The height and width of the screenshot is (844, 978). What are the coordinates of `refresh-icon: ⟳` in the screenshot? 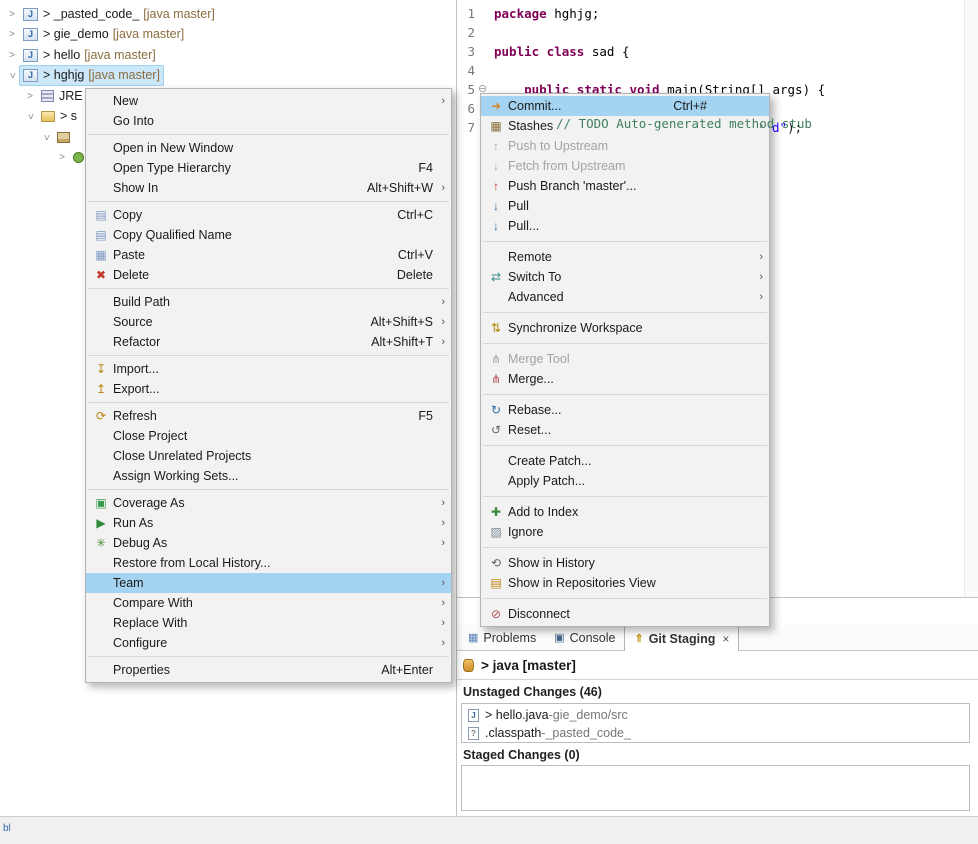 It's located at (101, 416).